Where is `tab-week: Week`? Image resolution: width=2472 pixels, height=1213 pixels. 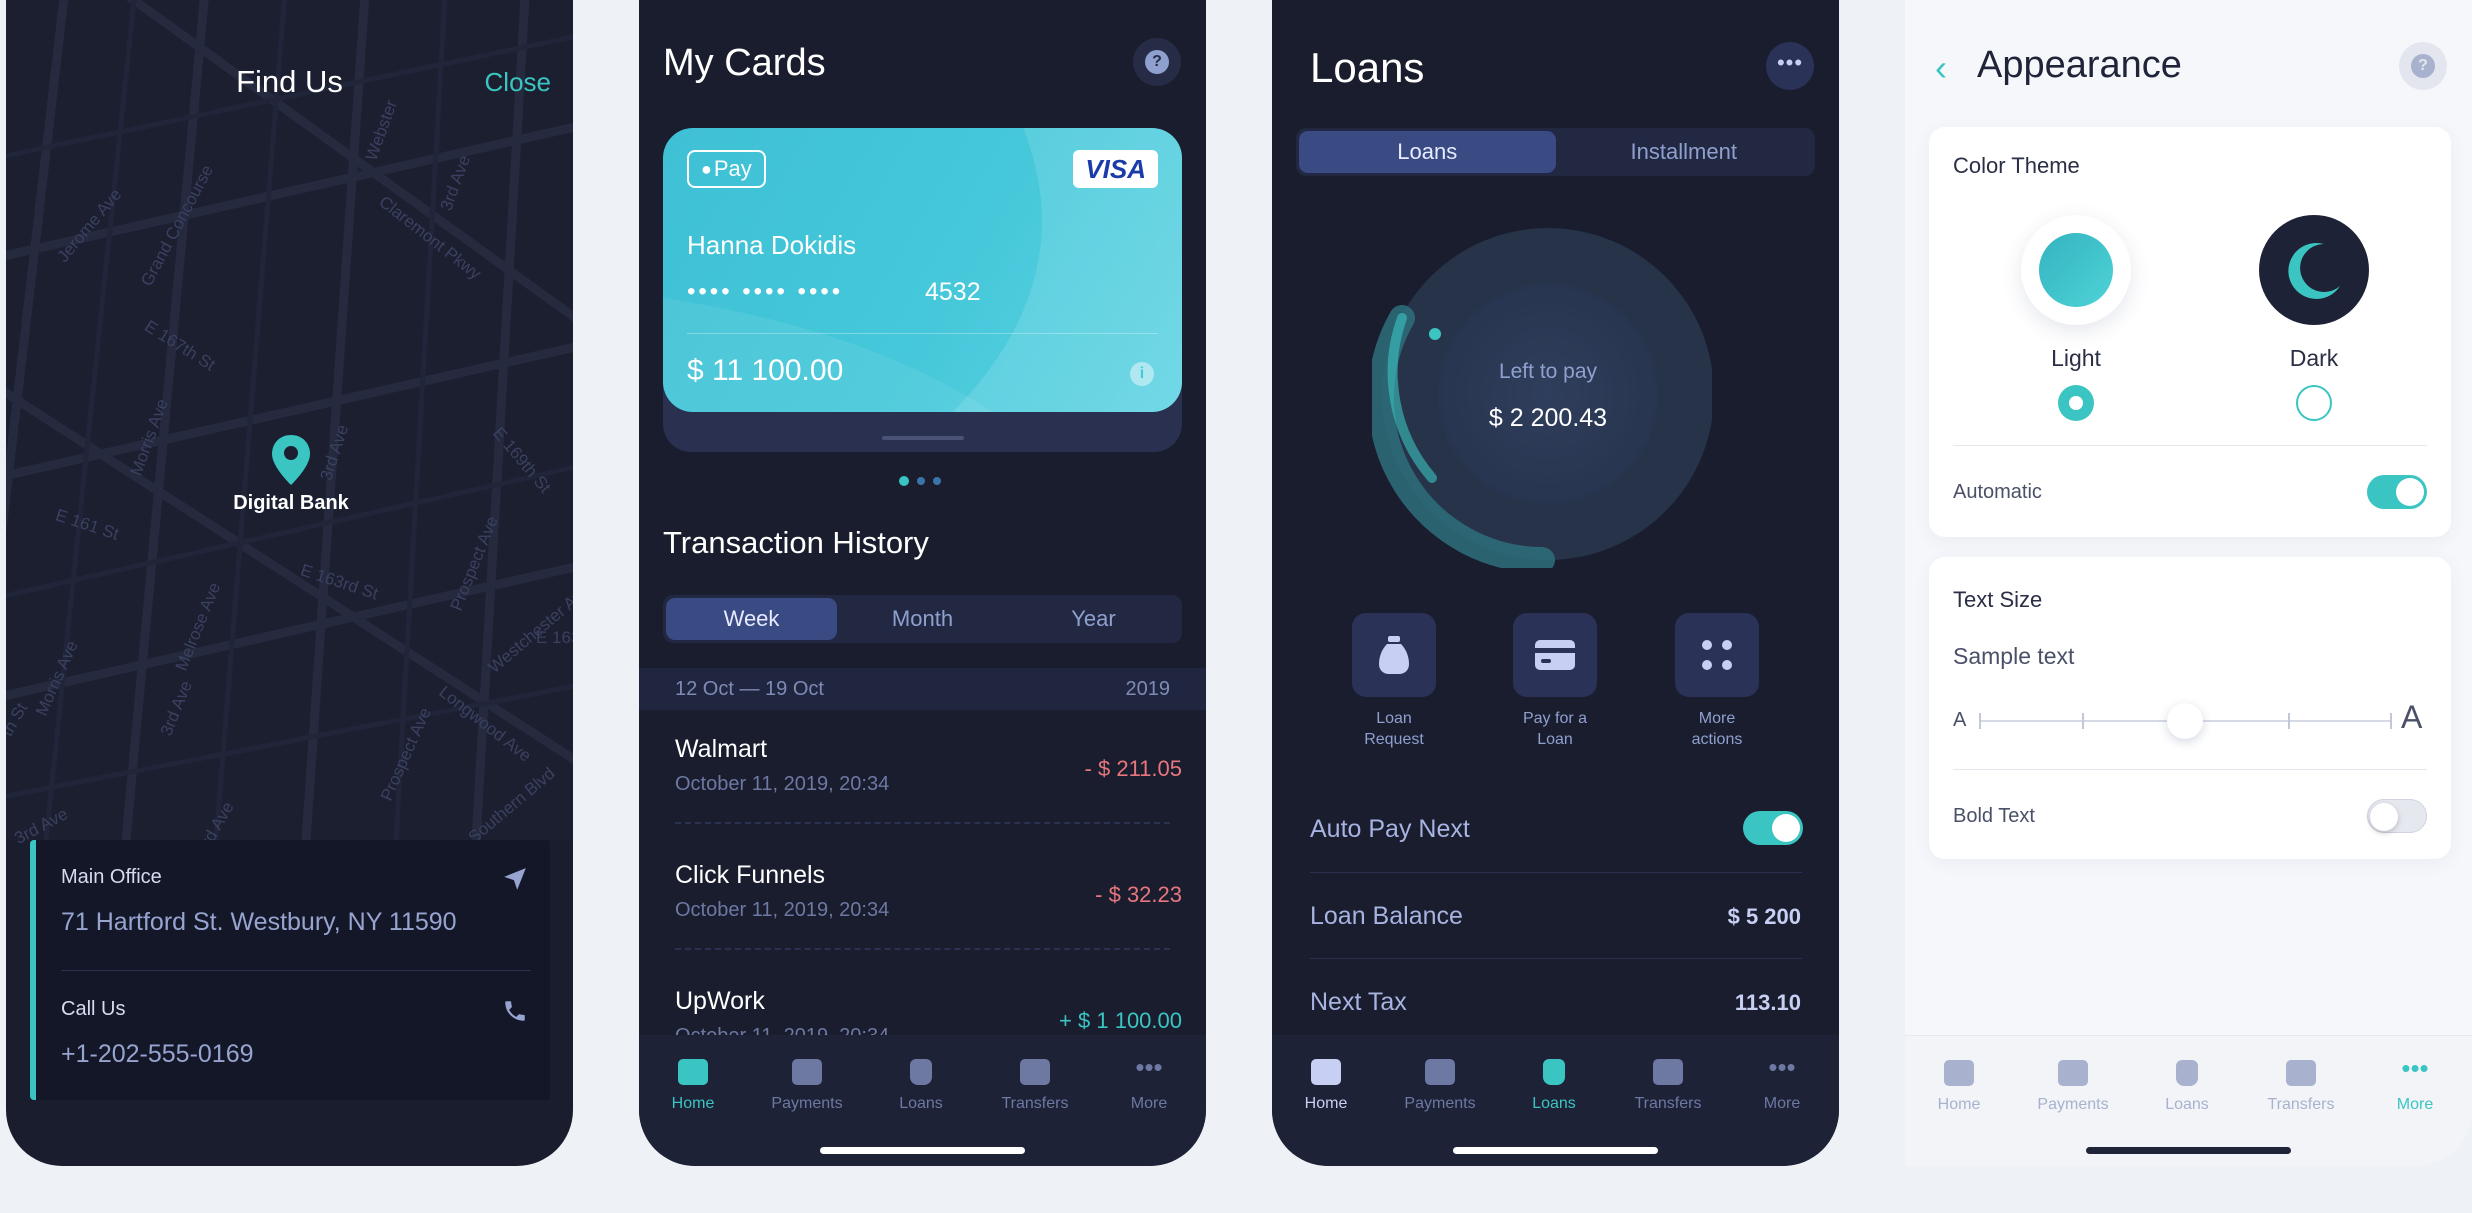
tab-week: Week is located at coordinates (751, 619).